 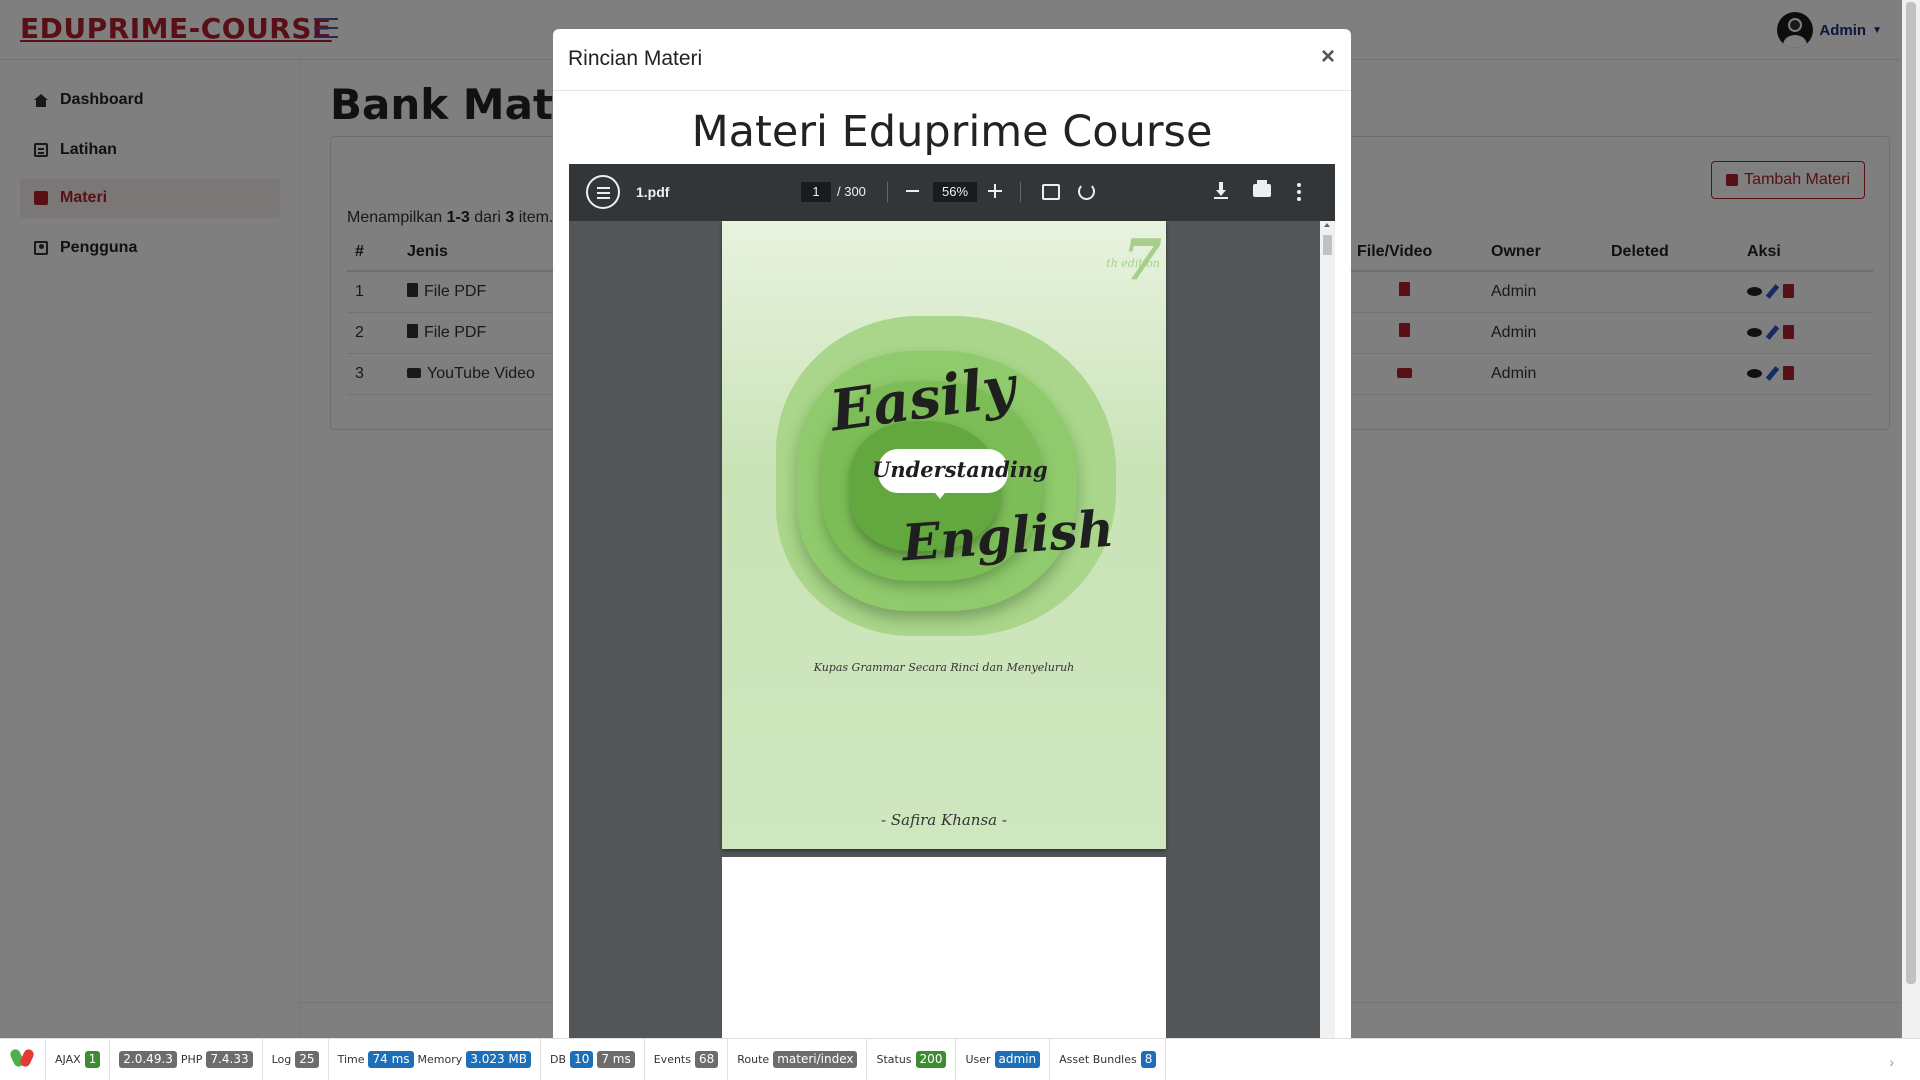 I want to click on zoom-in-icon, so click(x=995, y=191).